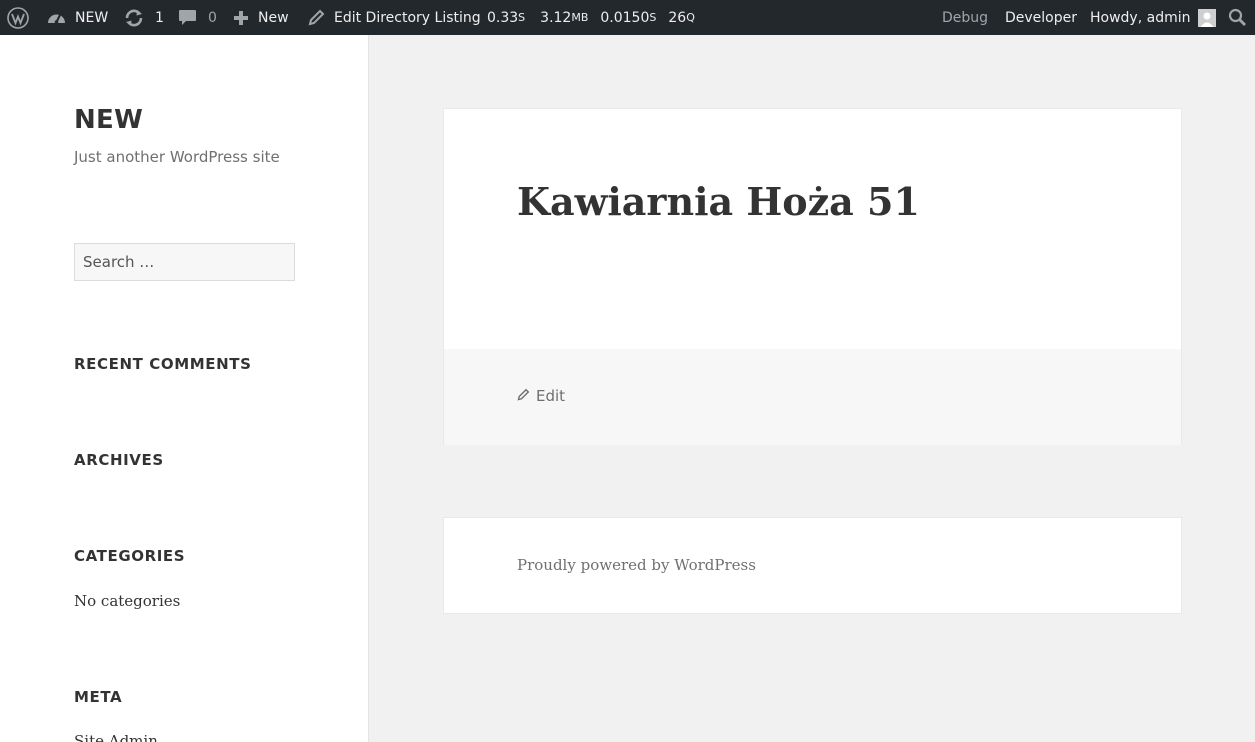 The width and height of the screenshot is (1255, 742). What do you see at coordinates (98, 697) in the screenshot?
I see `meta-title: META` at bounding box center [98, 697].